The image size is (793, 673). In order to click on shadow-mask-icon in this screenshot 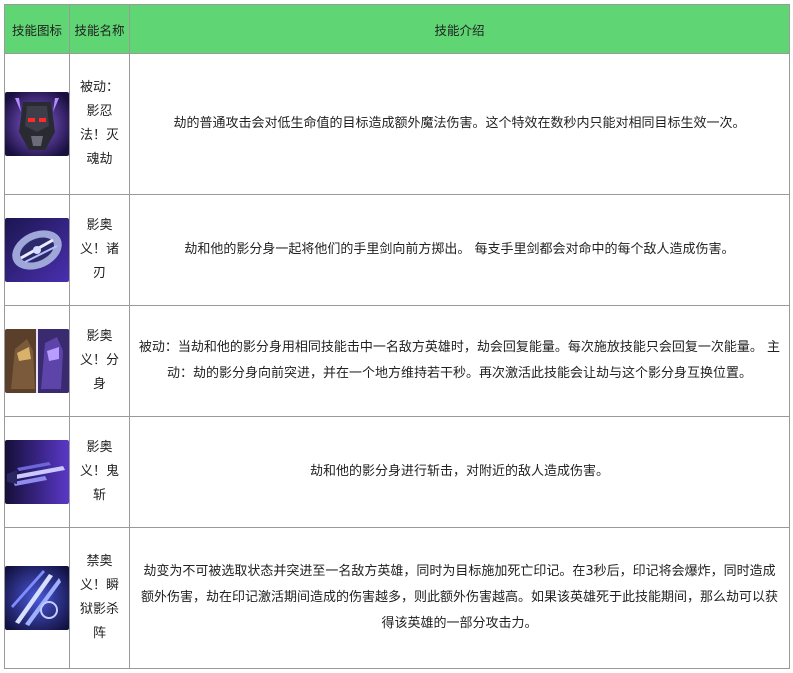, I will do `click(37, 124)`.